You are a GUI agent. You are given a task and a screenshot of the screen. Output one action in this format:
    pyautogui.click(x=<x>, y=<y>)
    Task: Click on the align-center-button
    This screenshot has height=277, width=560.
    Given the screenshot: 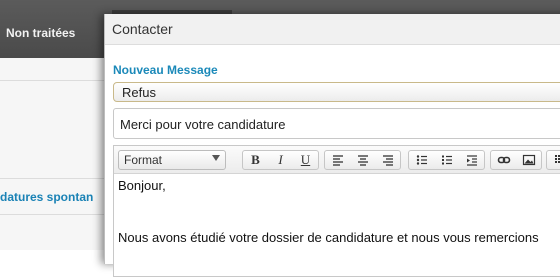 What is the action you would take?
    pyautogui.click(x=362, y=160)
    